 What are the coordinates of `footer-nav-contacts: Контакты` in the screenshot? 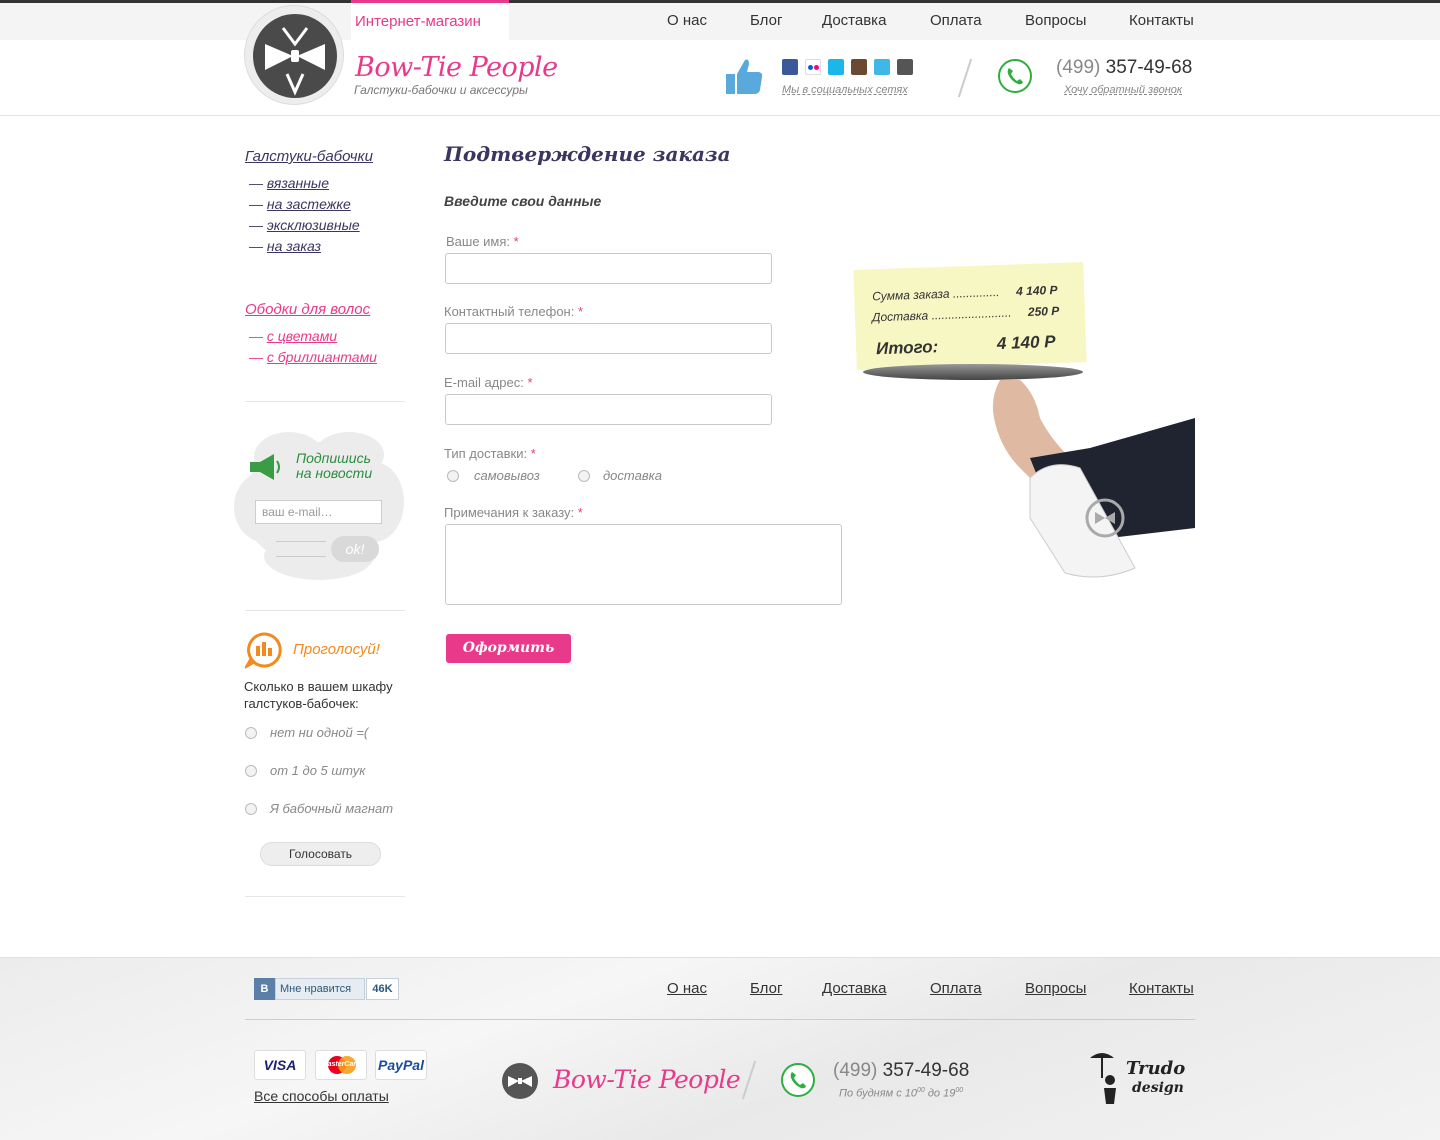 It's located at (1161, 988).